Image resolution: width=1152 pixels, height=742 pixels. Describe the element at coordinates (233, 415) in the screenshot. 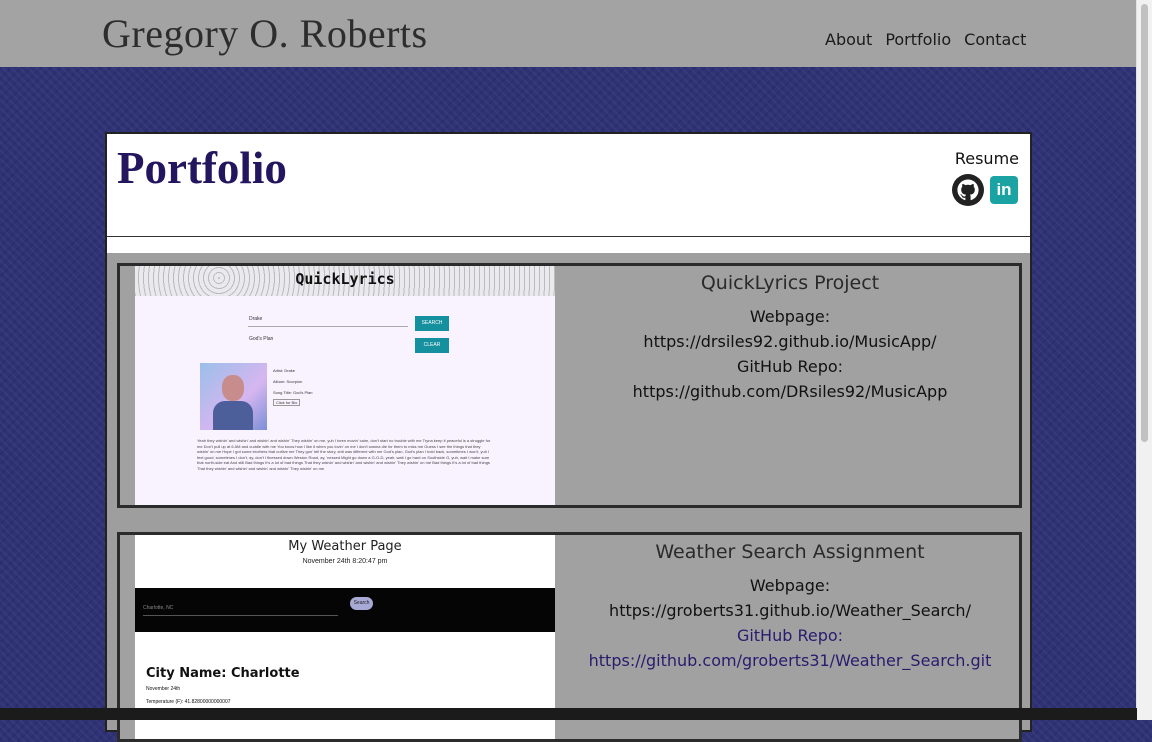

I see `artist-body` at that location.